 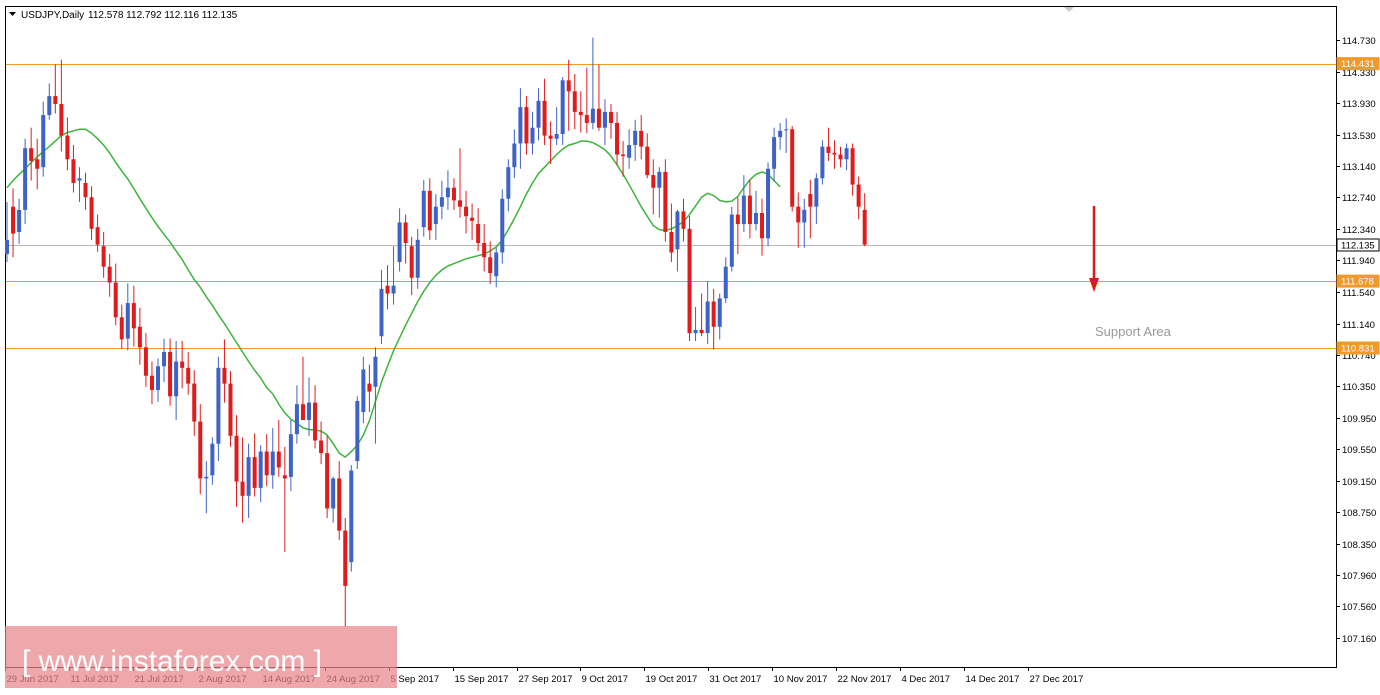 I want to click on level-price-label-3: 112.135, so click(x=1358, y=245).